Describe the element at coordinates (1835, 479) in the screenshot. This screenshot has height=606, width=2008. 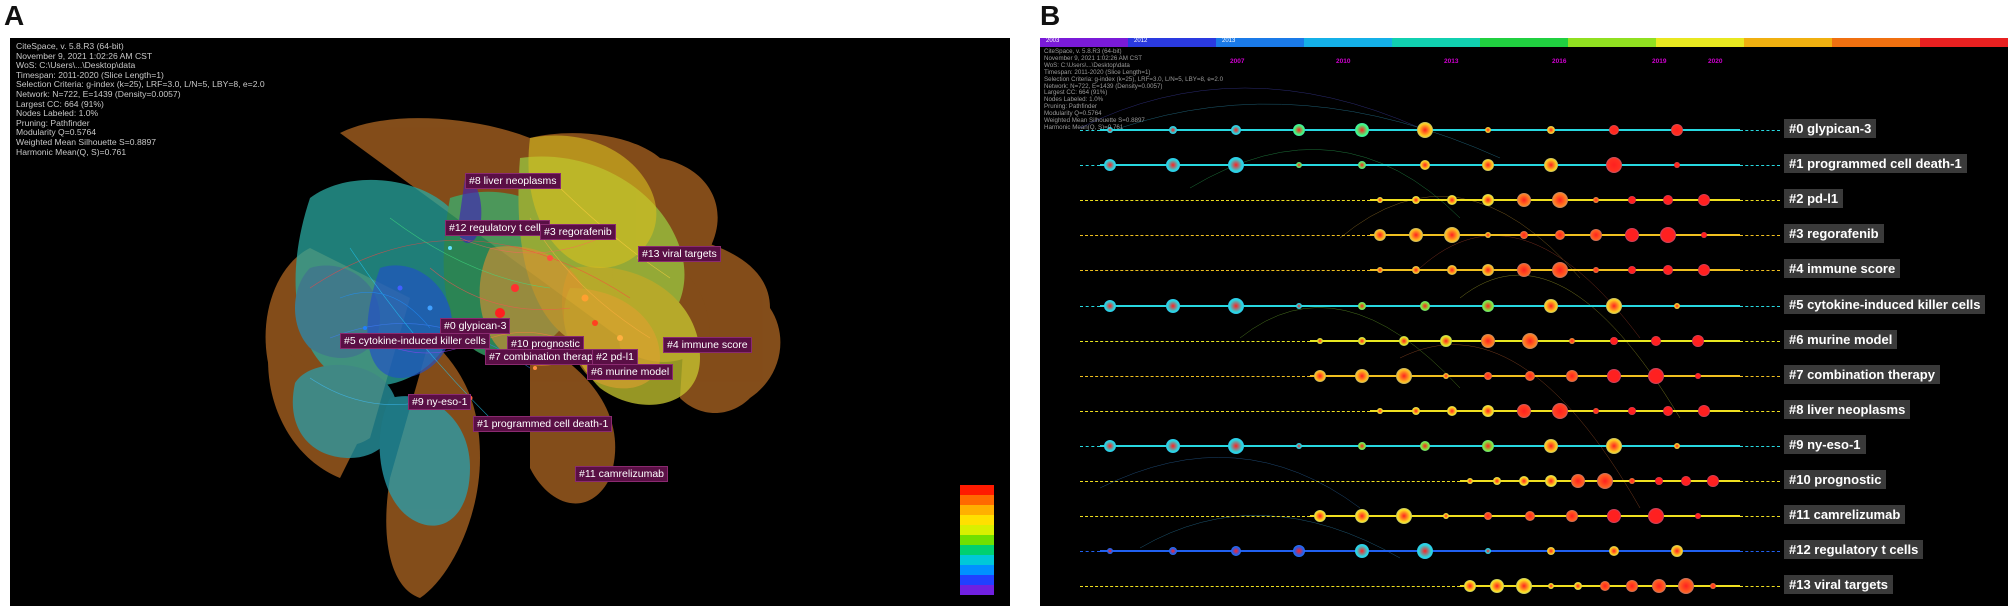
I see `timeline-cluster-label: #10 prognostic` at that location.